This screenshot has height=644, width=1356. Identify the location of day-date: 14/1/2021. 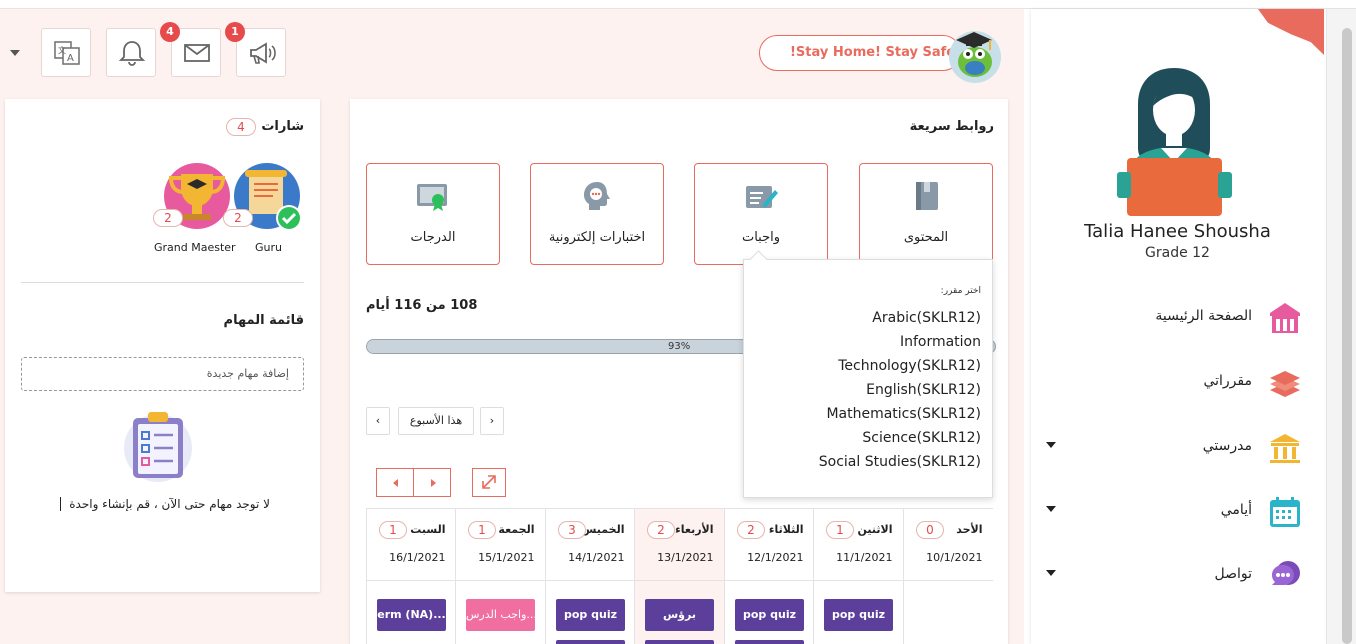
(596, 557).